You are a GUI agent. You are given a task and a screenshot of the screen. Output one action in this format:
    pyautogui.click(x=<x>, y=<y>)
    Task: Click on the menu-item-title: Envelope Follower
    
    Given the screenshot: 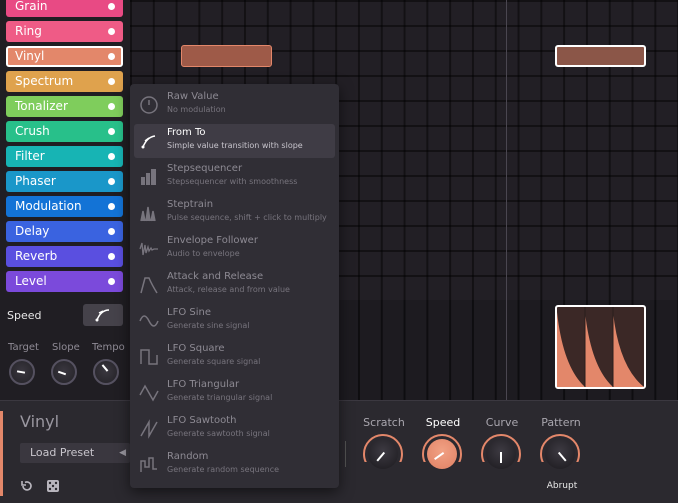 What is the action you would take?
    pyautogui.click(x=212, y=240)
    